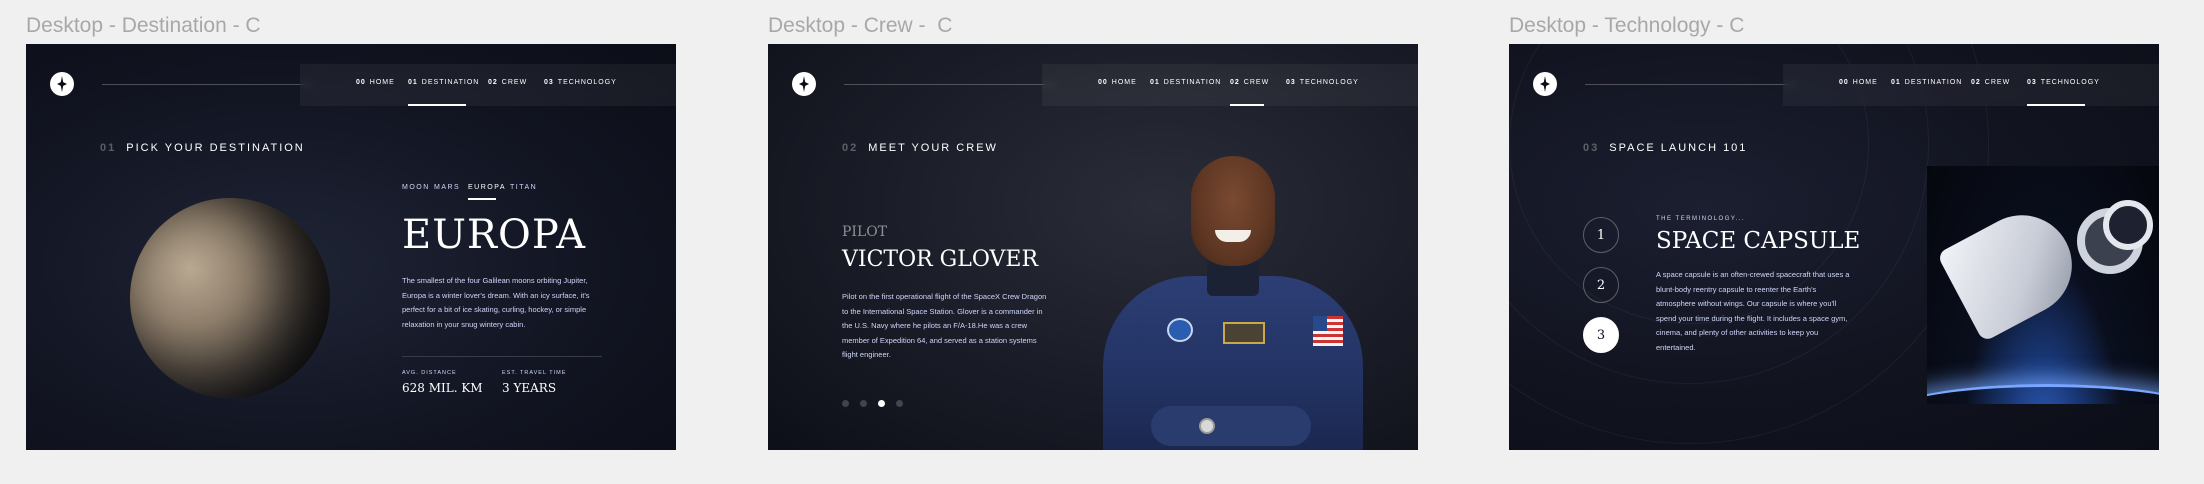 Image resolution: width=2204 pixels, height=484 pixels. What do you see at coordinates (1626, 26) in the screenshot?
I see `frame-label-technology: Desktop - Technology - C` at bounding box center [1626, 26].